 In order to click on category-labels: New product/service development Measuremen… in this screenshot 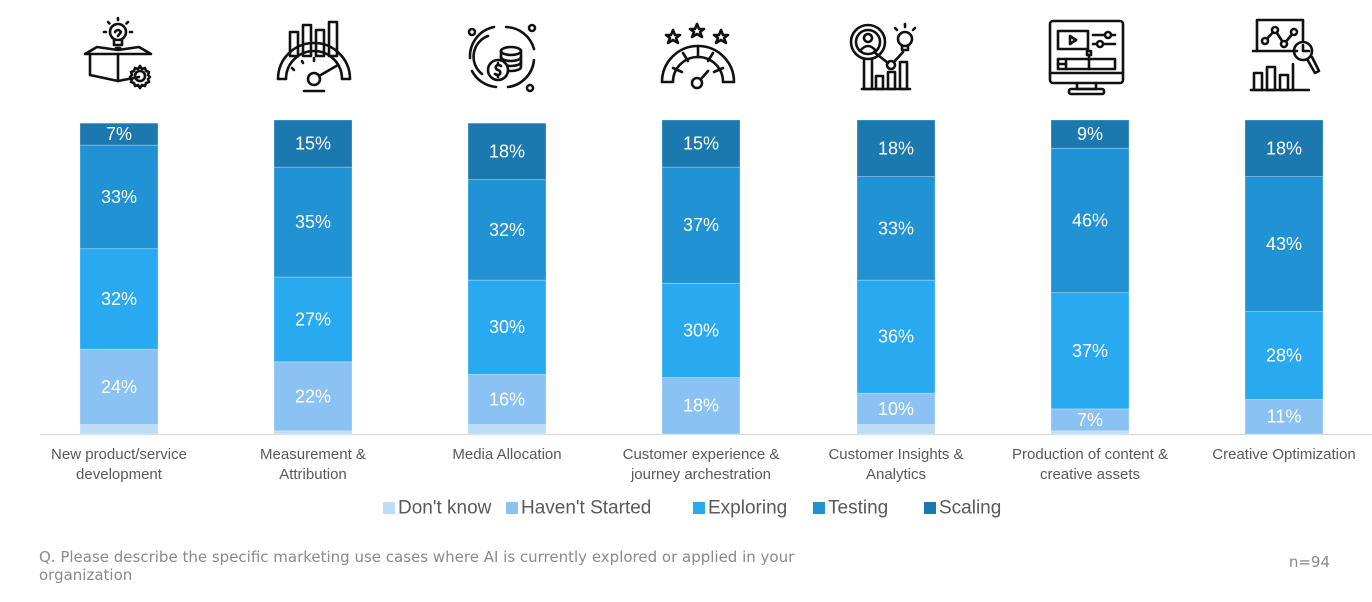, I will do `click(703, 464)`.